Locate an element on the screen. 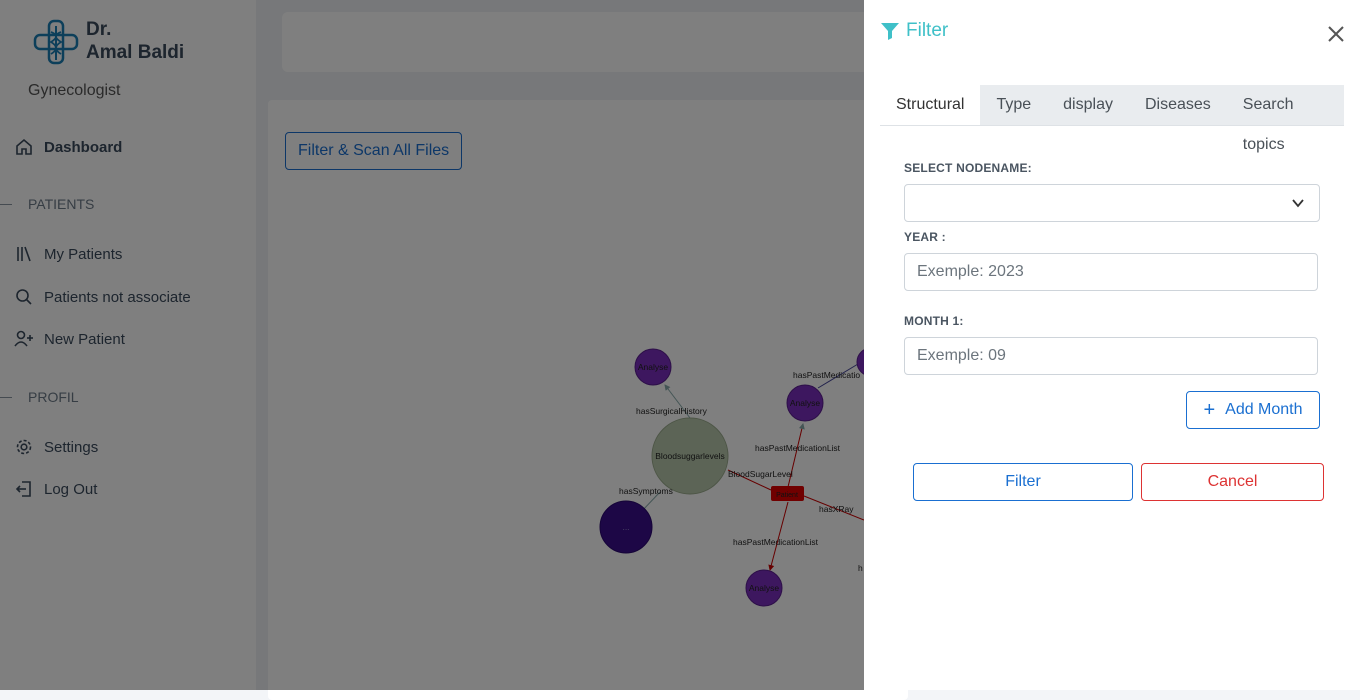  tab-structural: Structural is located at coordinates (930, 105).